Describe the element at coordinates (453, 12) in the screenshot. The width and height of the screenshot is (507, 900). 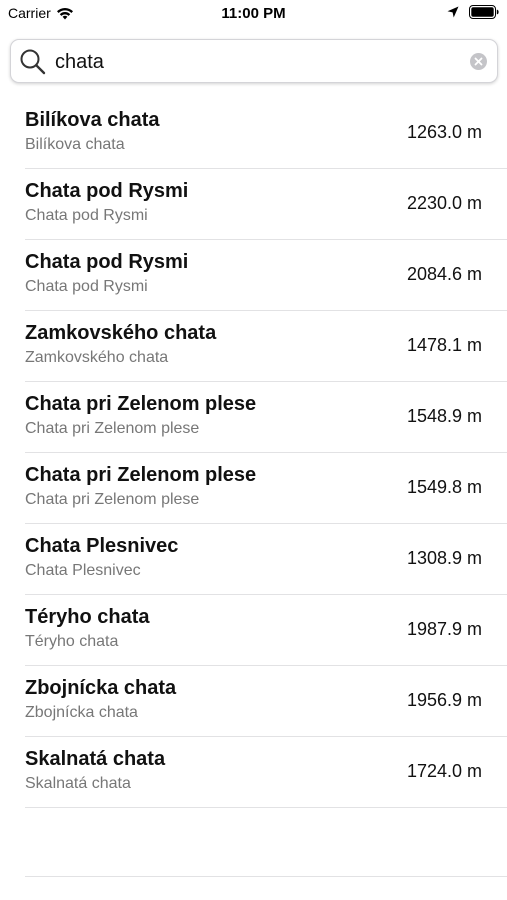
I see `location-arrow-icon` at that location.